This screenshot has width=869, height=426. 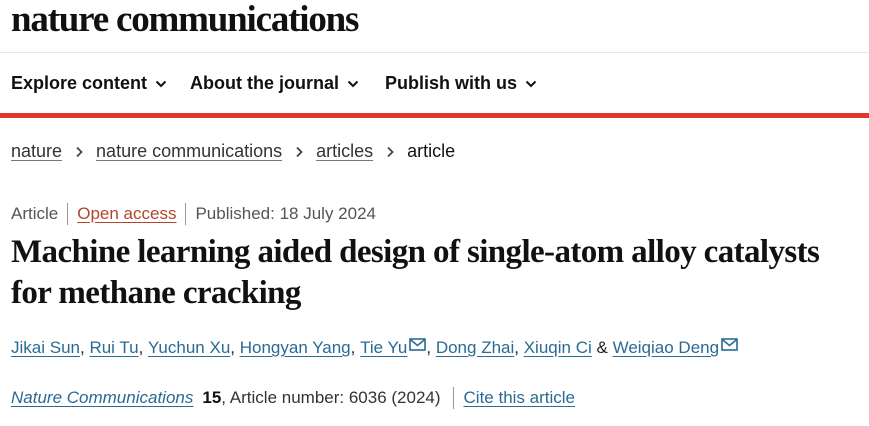 I want to click on author-link: Tie Yu, so click(x=383, y=348).